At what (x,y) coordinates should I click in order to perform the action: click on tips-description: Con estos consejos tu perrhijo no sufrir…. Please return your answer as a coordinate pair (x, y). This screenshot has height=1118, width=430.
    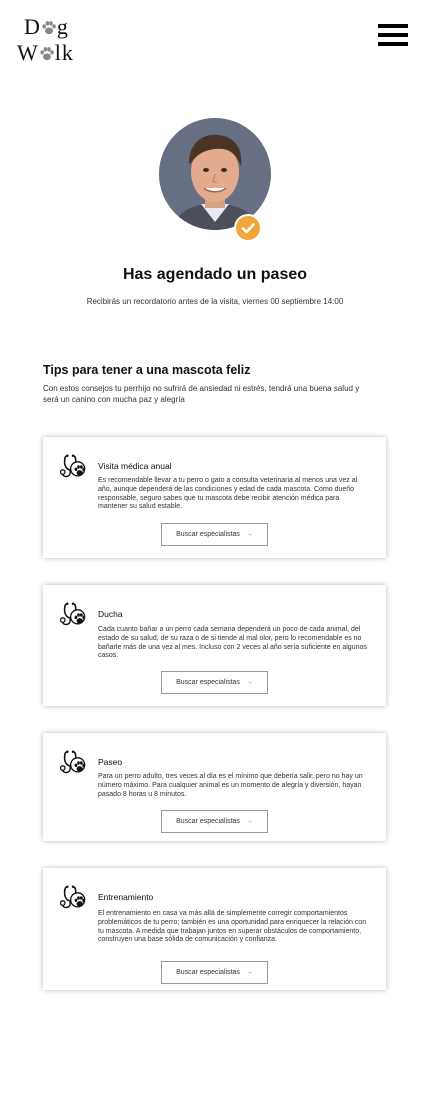
    Looking at the image, I should click on (201, 394).